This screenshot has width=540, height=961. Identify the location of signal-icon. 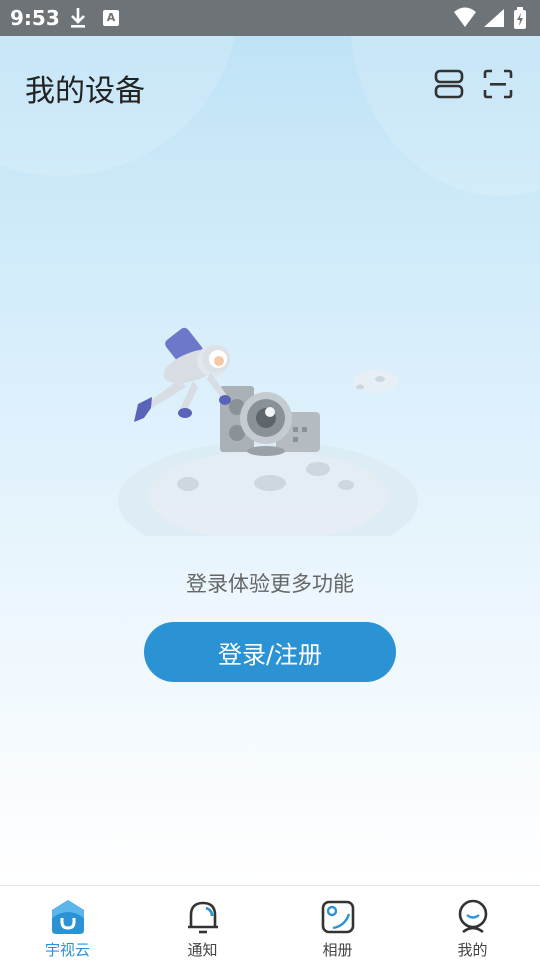
(494, 18).